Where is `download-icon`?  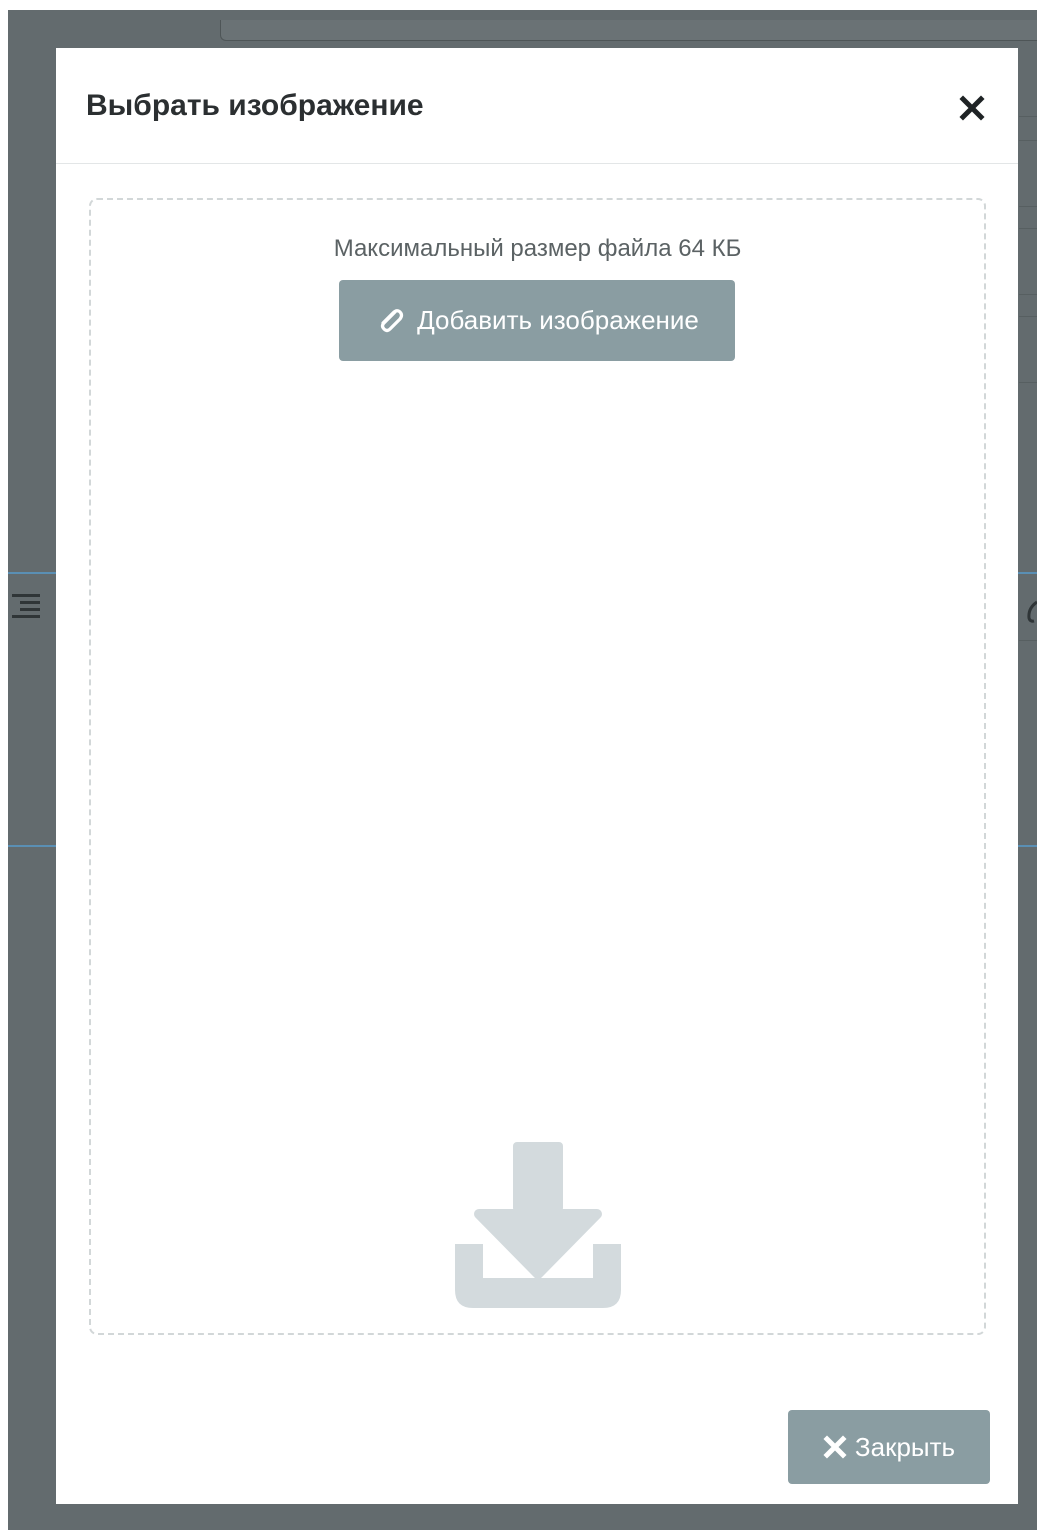
download-icon is located at coordinates (538, 1225).